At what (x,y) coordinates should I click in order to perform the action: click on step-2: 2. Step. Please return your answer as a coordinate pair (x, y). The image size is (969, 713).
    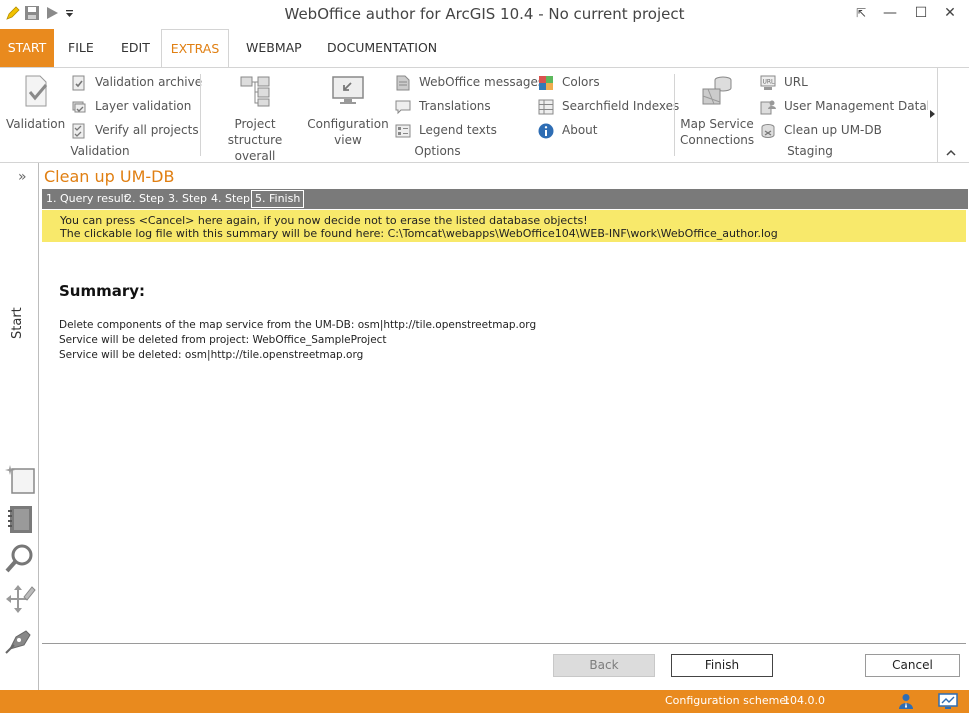
    Looking at the image, I should click on (144, 199).